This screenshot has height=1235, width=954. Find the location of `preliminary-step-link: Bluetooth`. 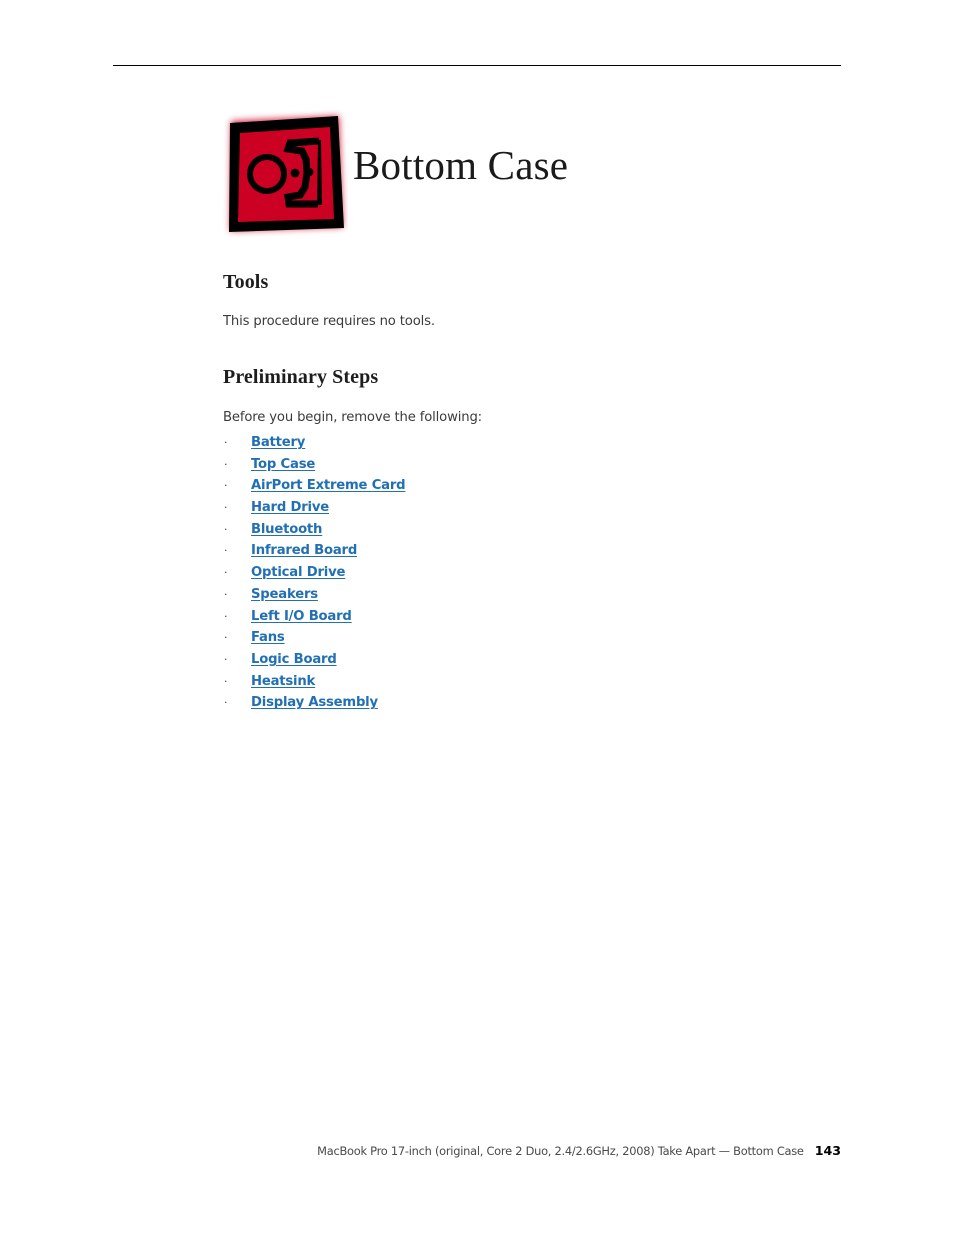

preliminary-step-link: Bluetooth is located at coordinates (286, 530).